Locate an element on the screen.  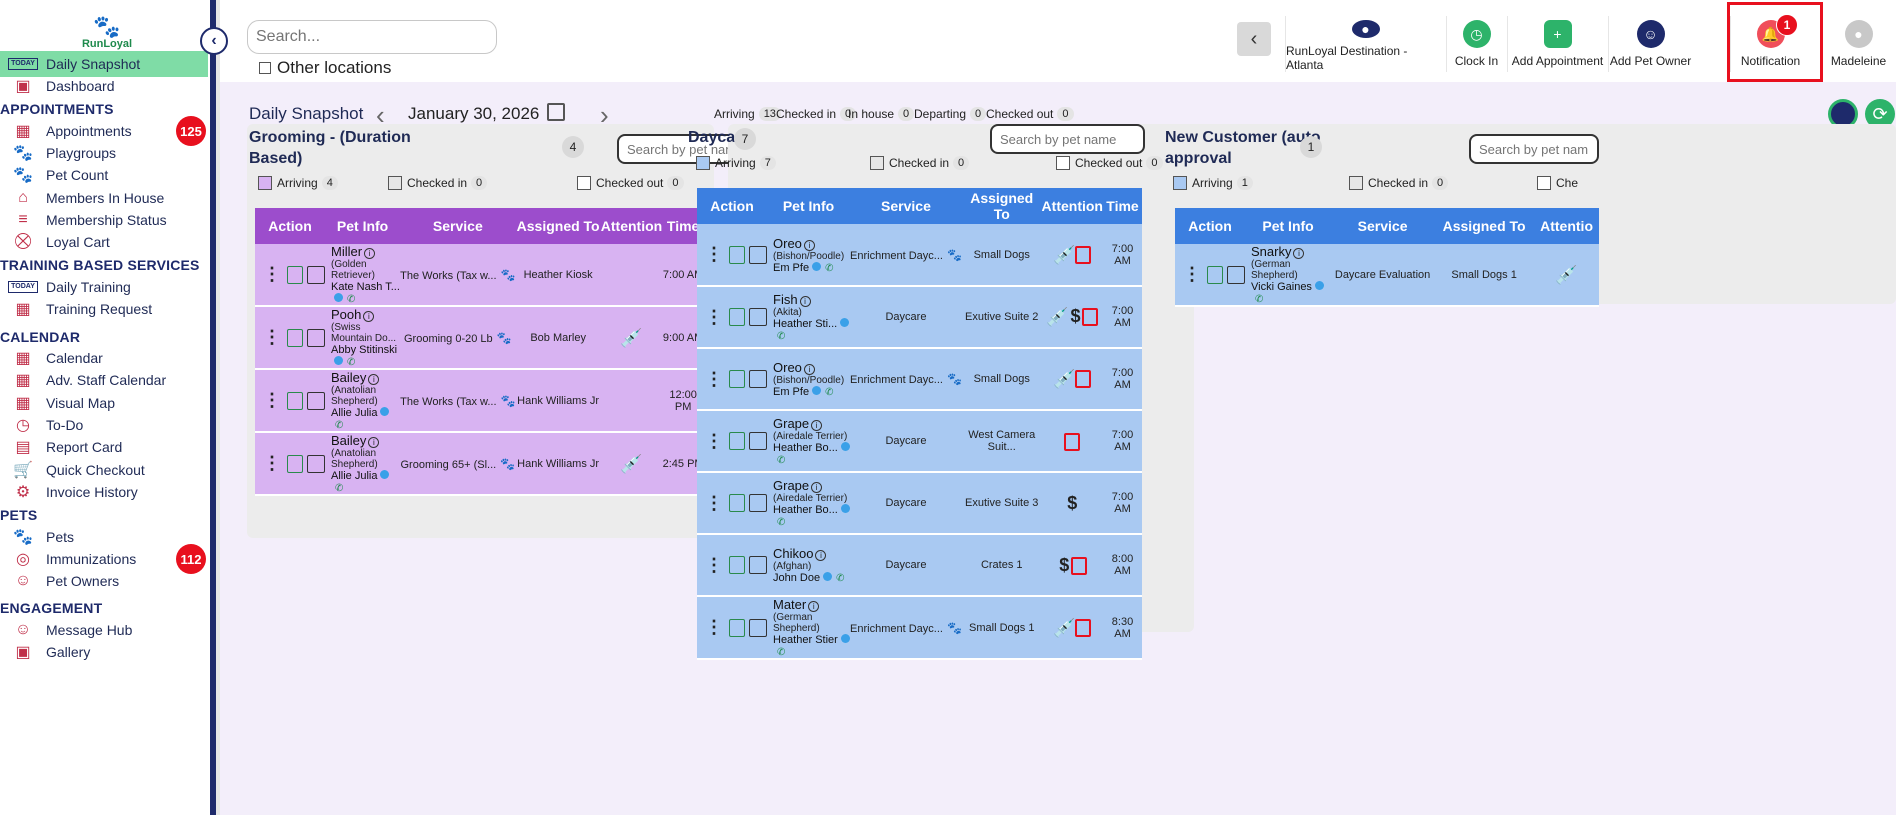
pet-owner: Em Pfe is located at coordinates (791, 392).